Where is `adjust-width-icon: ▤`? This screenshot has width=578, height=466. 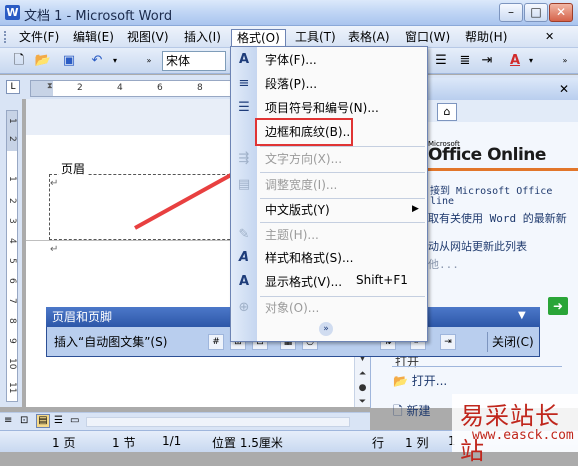
adjust-width-icon: ▤ is located at coordinates (244, 184).